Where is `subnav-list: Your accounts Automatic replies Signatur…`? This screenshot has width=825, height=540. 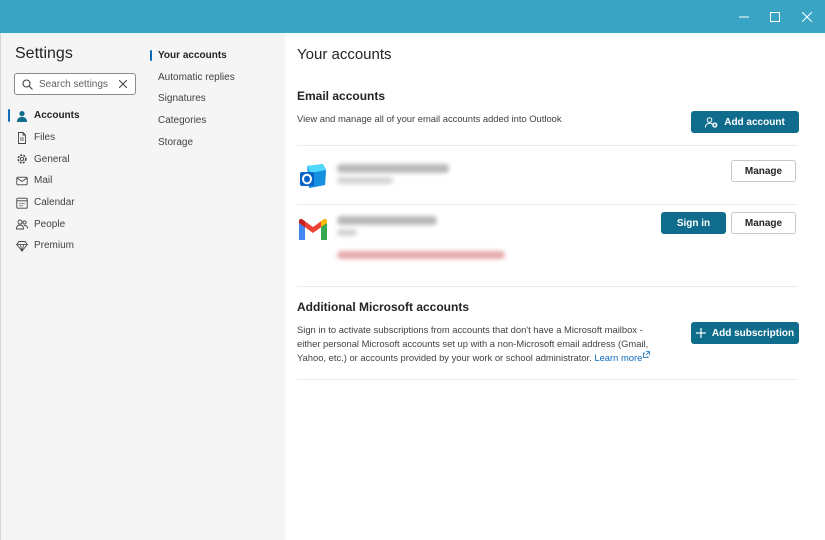 subnav-list: Your accounts Automatic replies Signatur… is located at coordinates (216, 99).